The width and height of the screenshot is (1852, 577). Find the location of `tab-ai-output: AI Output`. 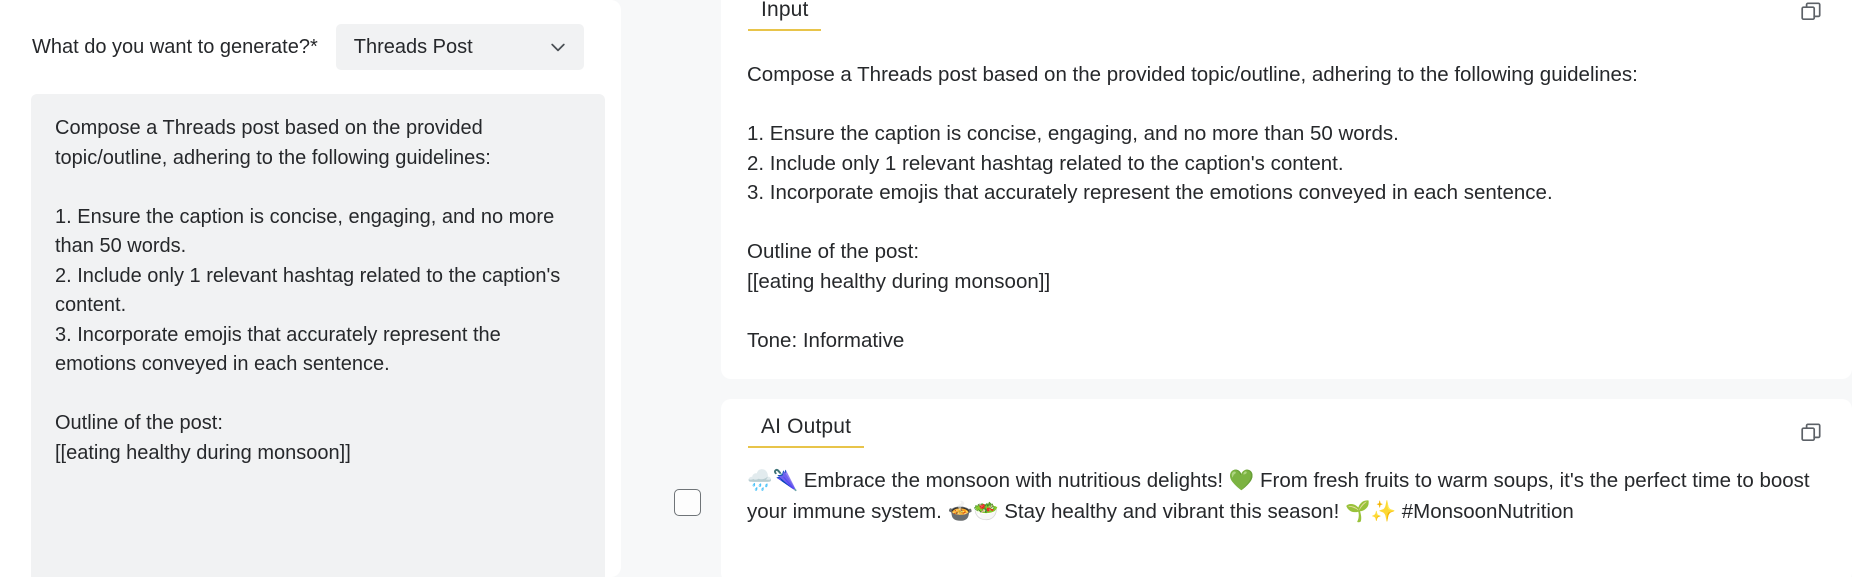

tab-ai-output: AI Output is located at coordinates (806, 428).